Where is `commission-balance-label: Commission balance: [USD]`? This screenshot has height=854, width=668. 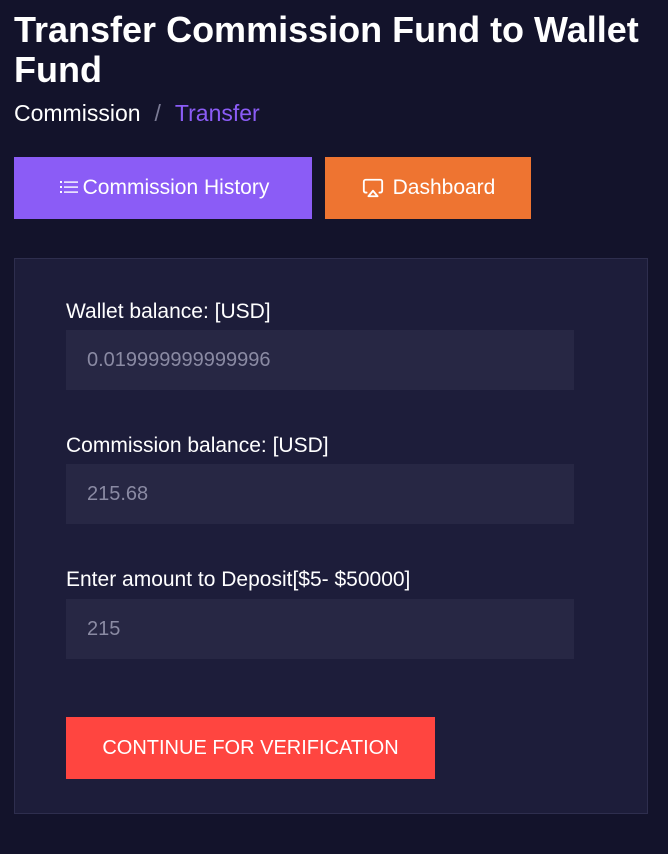
commission-balance-label: Commission balance: [USD] is located at coordinates (197, 445).